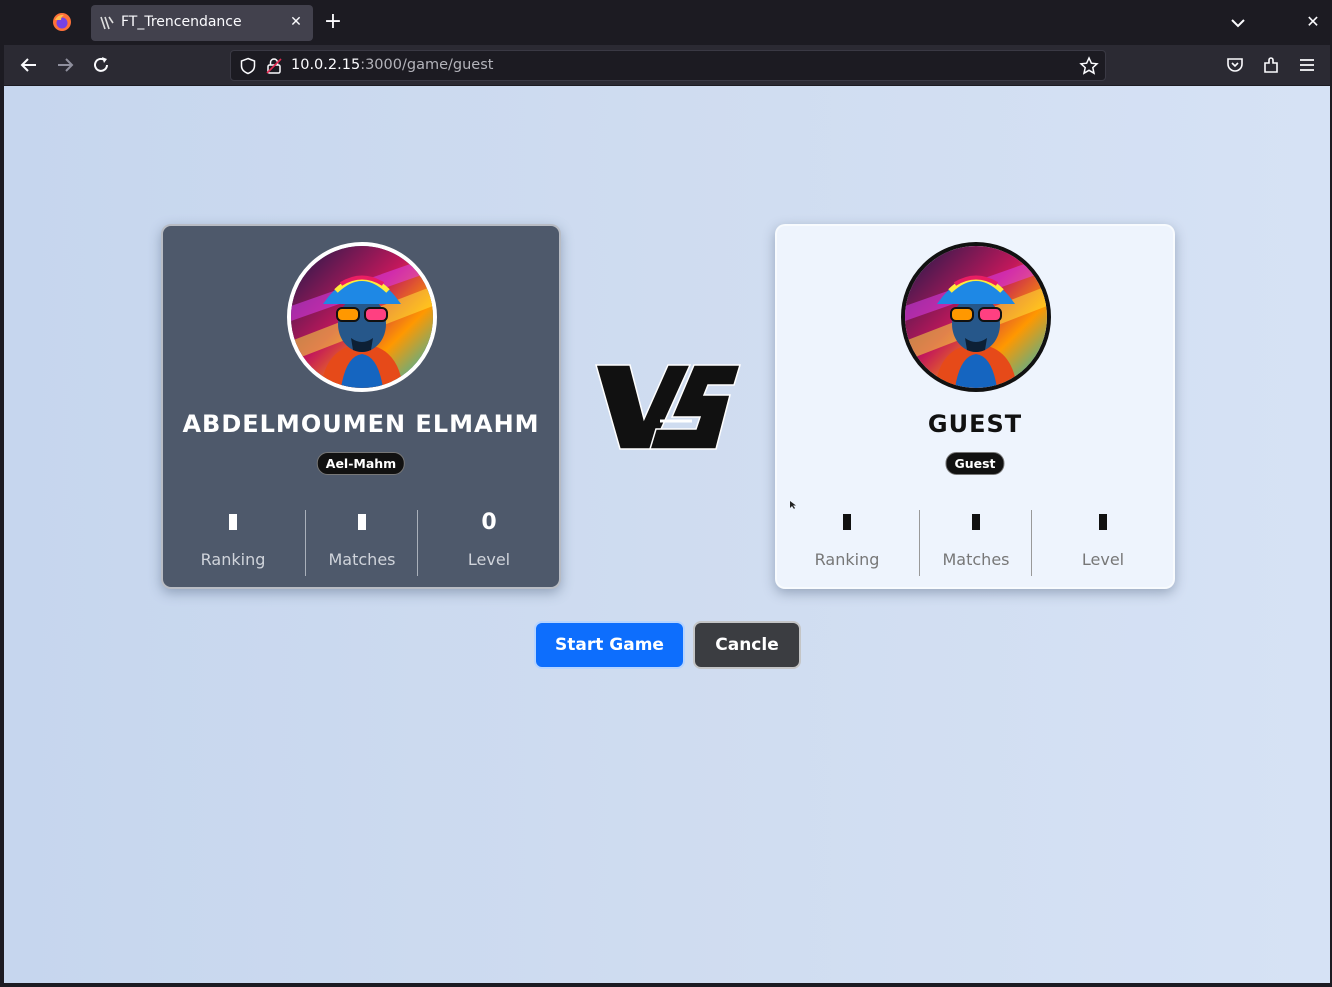  I want to click on player1-name: ABDELMOUMEN ELMAHM, so click(361, 424).